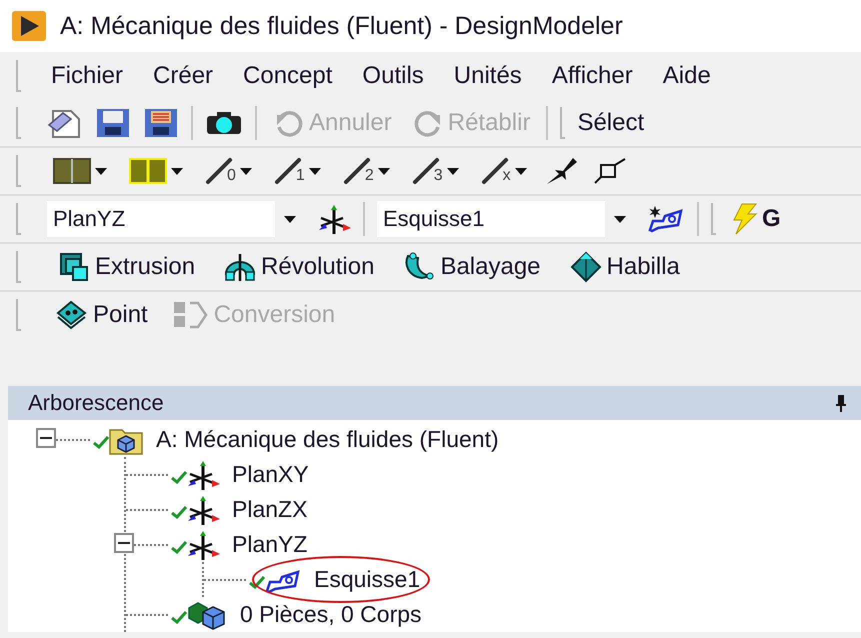 Image resolution: width=861 pixels, height=638 pixels. I want to click on menu-item: Outils, so click(393, 76).